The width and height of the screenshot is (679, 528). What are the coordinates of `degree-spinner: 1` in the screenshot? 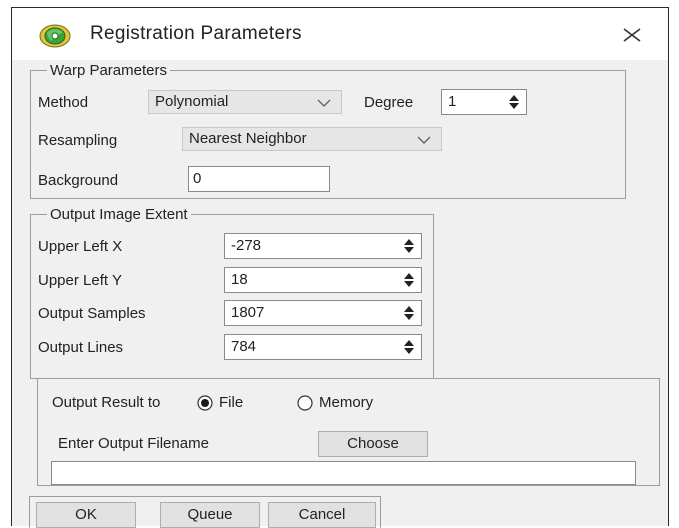 It's located at (484, 102).